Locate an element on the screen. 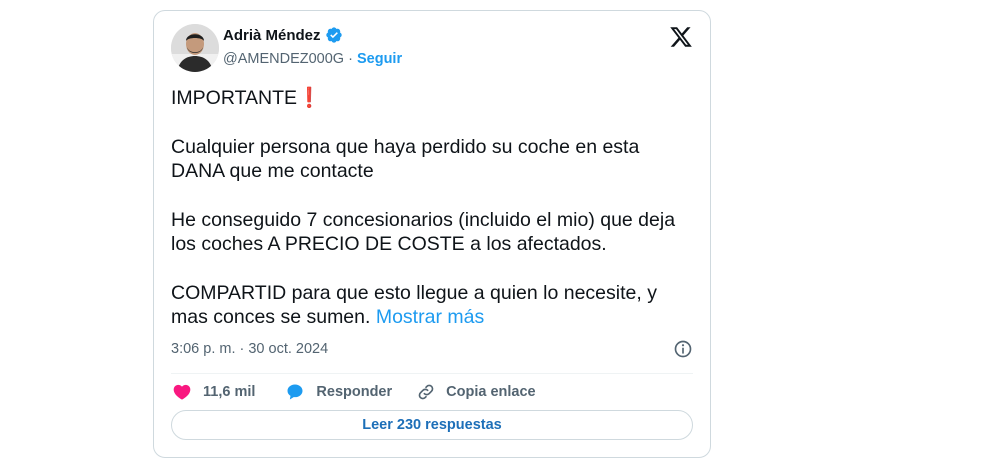 The width and height of the screenshot is (1000, 466). tweet-heading-line: IMPORTANTE❗ is located at coordinates (435, 98).